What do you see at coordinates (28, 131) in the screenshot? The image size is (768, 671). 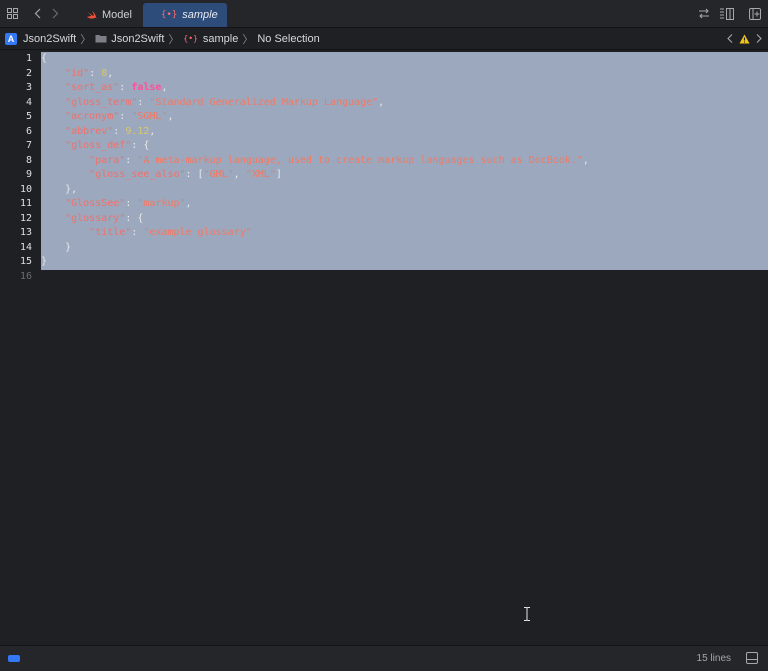 I see `line-number: 6` at bounding box center [28, 131].